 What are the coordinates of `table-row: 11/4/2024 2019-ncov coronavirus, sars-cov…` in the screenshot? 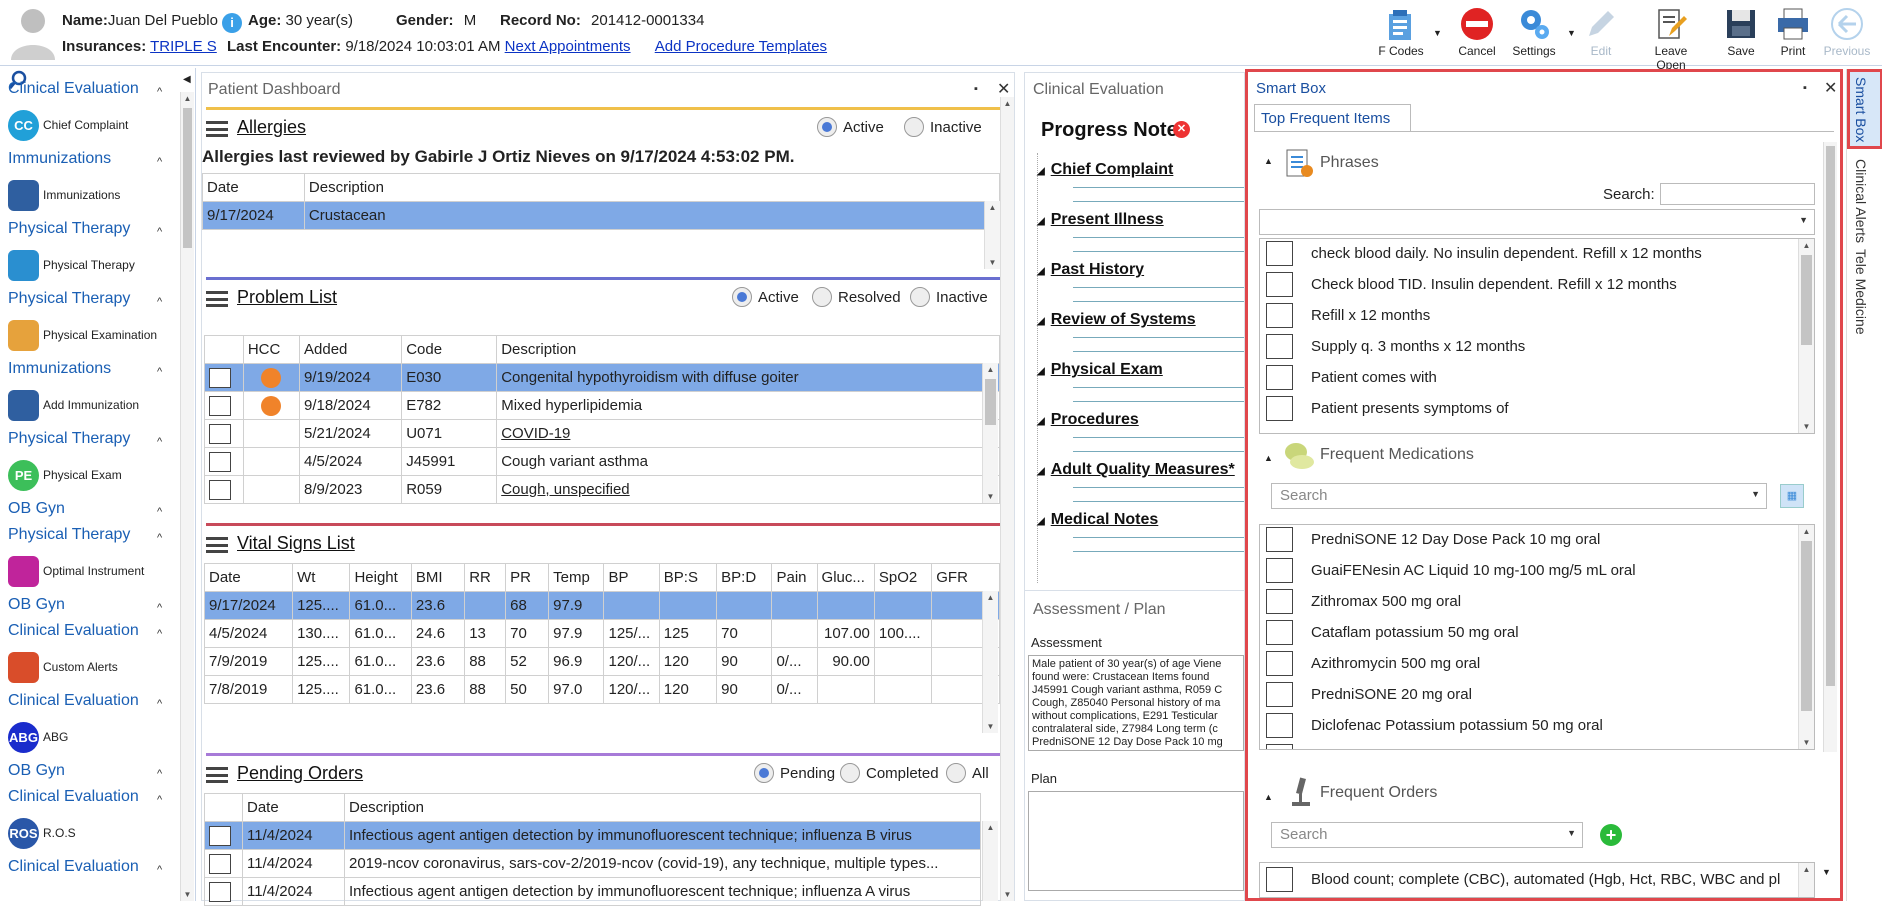 It's located at (592, 863).